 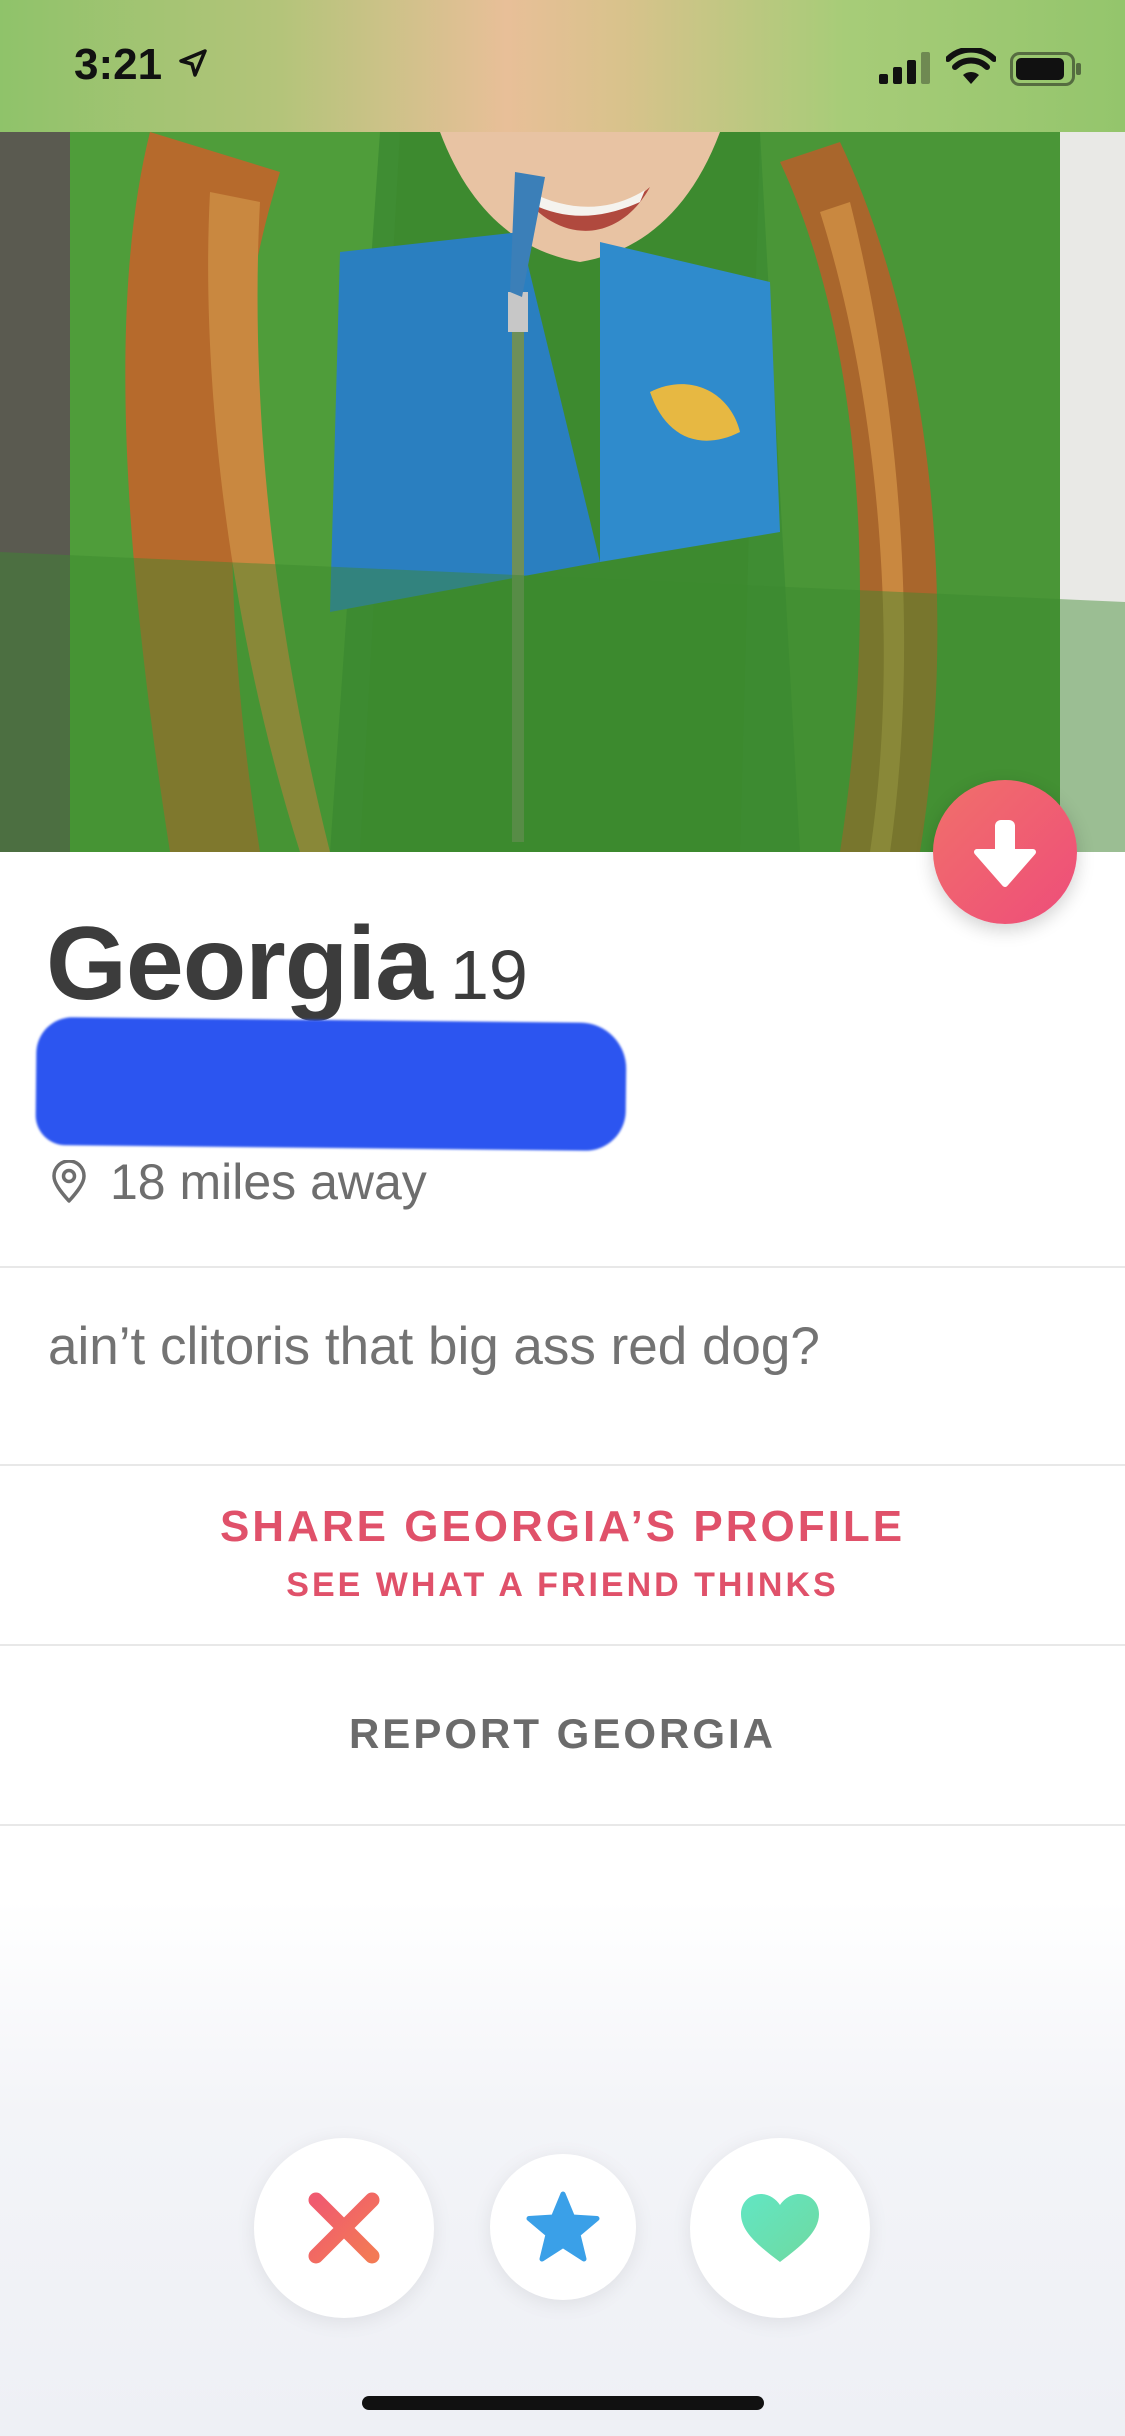 What do you see at coordinates (118, 64) in the screenshot?
I see `status-time: 3:21` at bounding box center [118, 64].